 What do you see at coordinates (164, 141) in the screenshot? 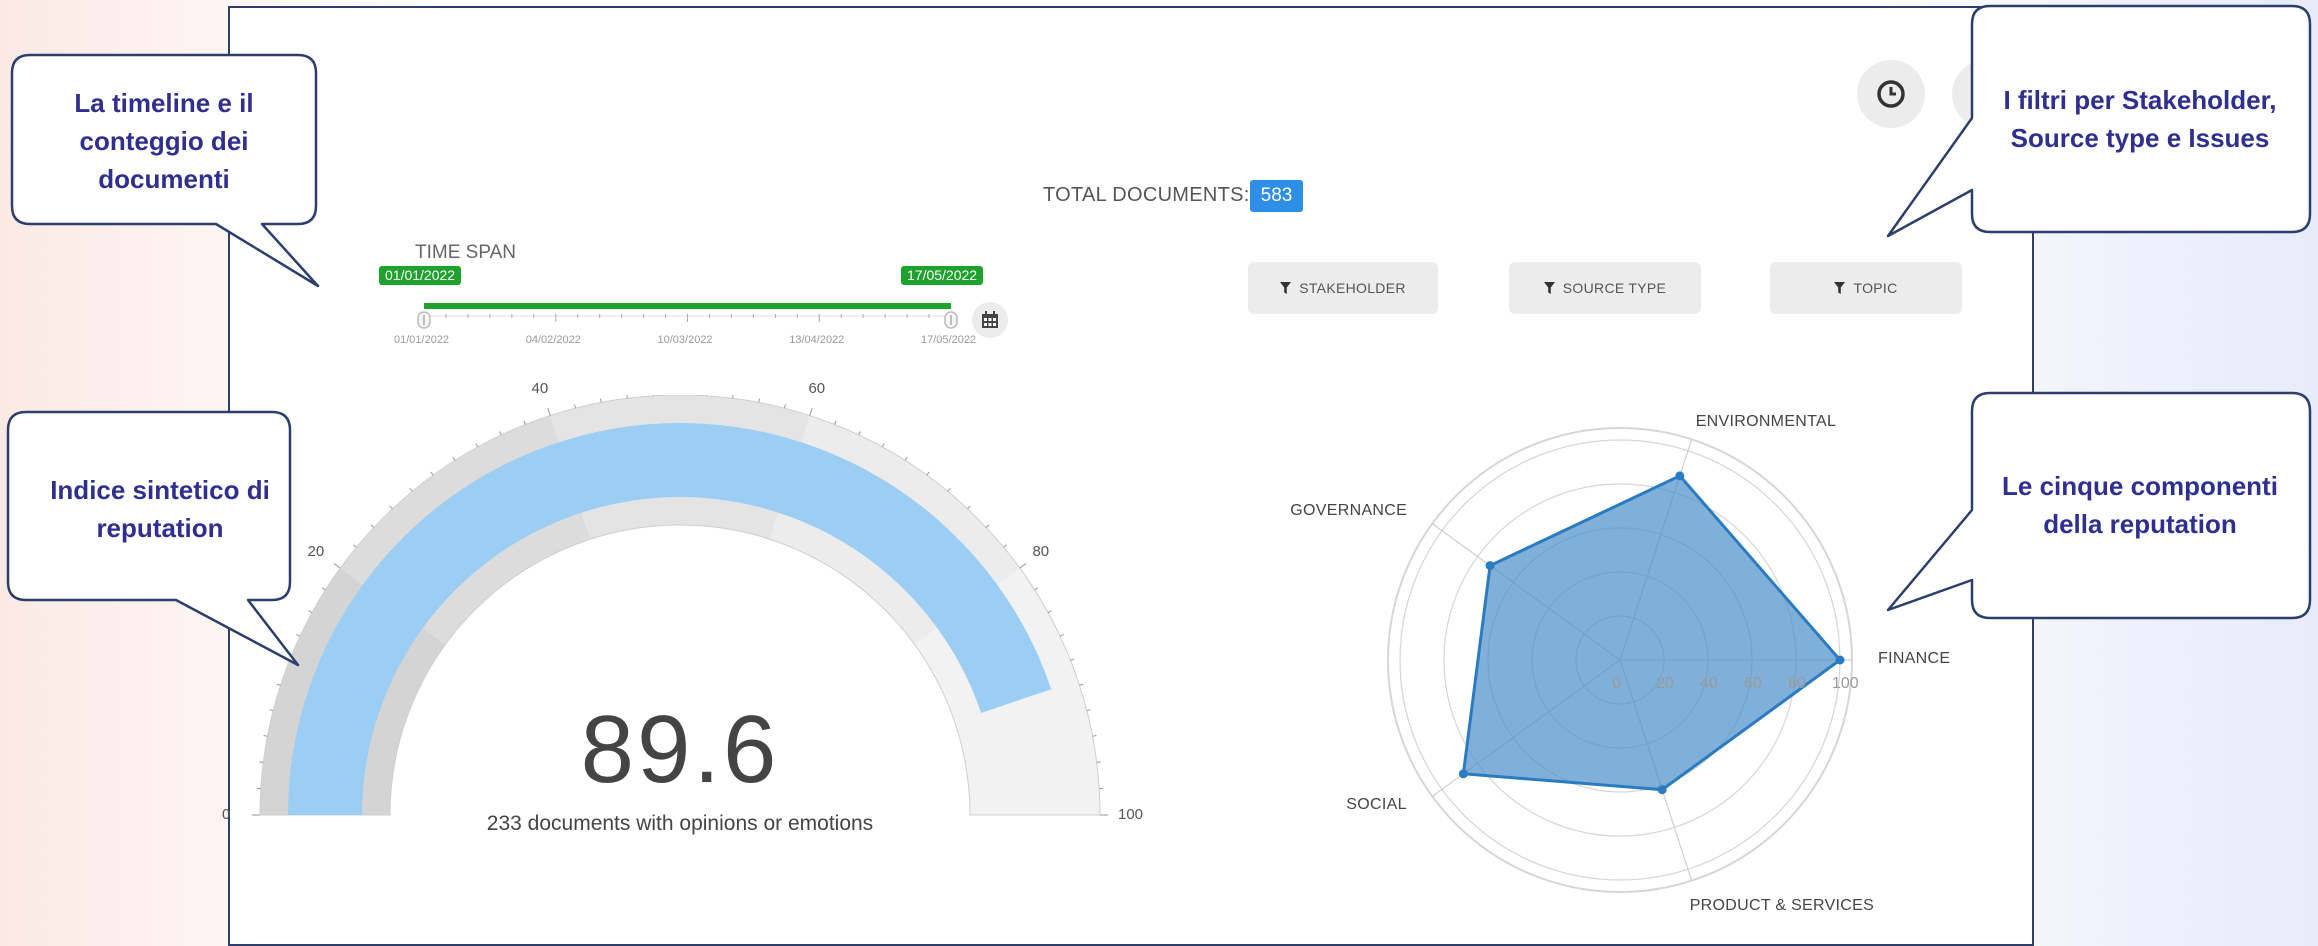
I see `callout-timeline-text: La timeline e il conteggio dei documenti` at bounding box center [164, 141].